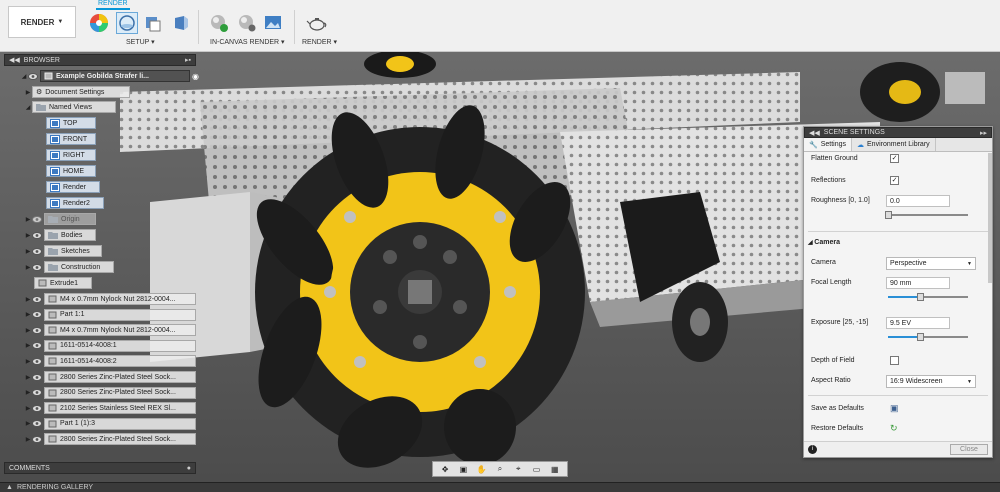  What do you see at coordinates (69, 267) in the screenshot?
I see `construction-node: ▶ Construction` at bounding box center [69, 267].